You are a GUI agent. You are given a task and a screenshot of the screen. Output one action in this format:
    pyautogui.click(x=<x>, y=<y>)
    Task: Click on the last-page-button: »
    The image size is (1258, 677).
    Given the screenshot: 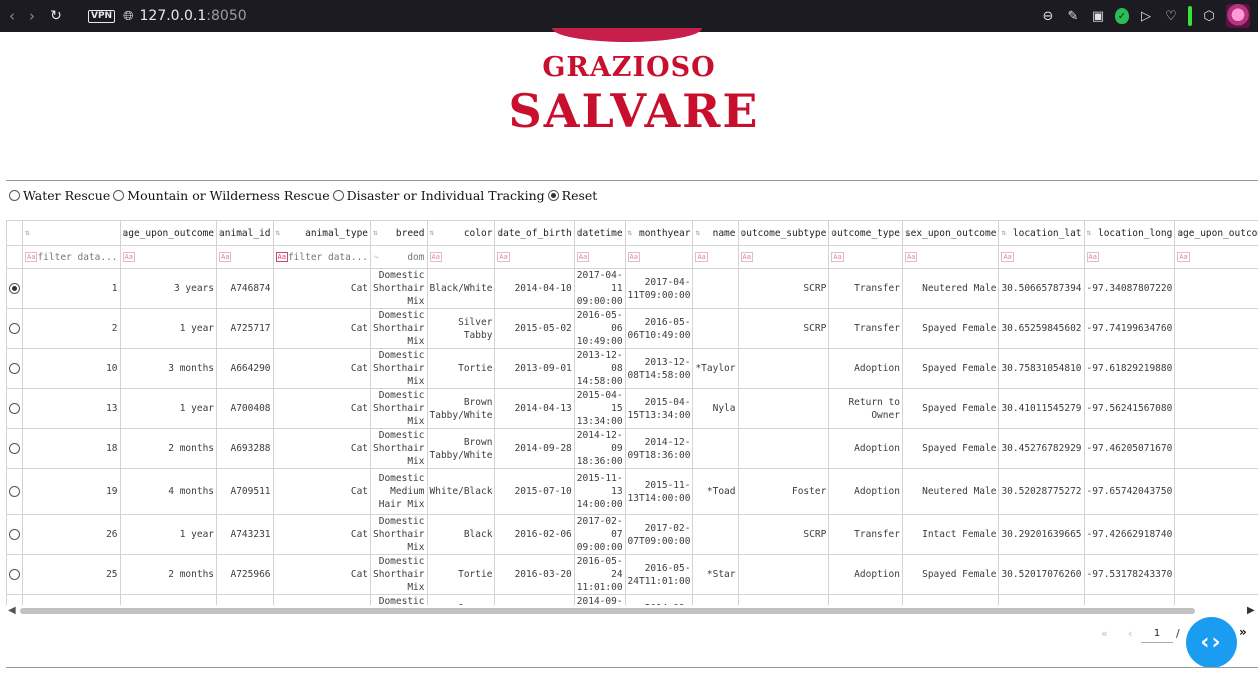 What is the action you would take?
    pyautogui.click(x=1243, y=632)
    